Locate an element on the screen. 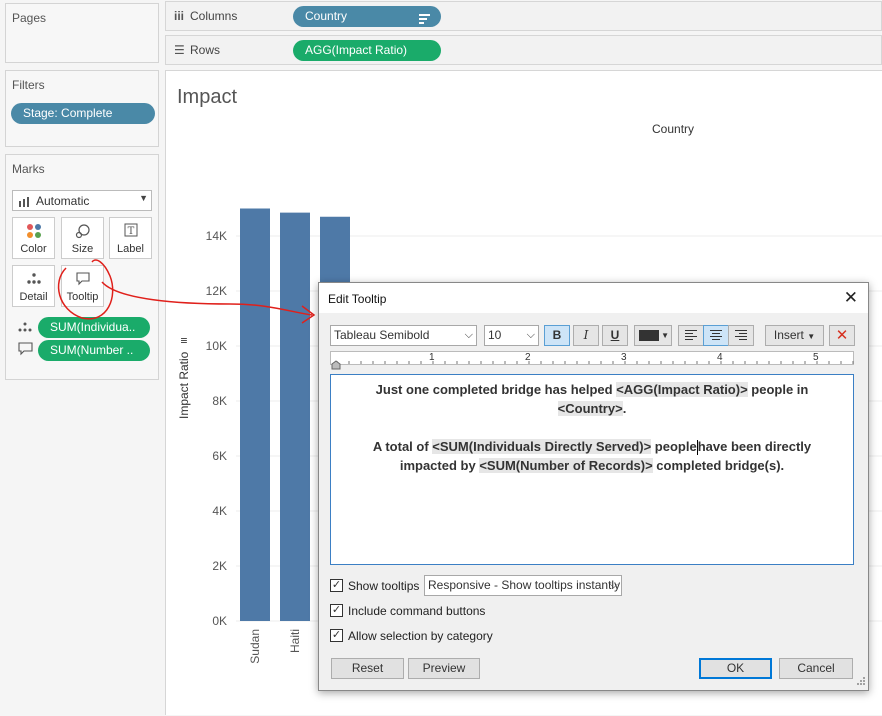 This screenshot has height=716, width=882. align-center-button is located at coordinates (716, 335).